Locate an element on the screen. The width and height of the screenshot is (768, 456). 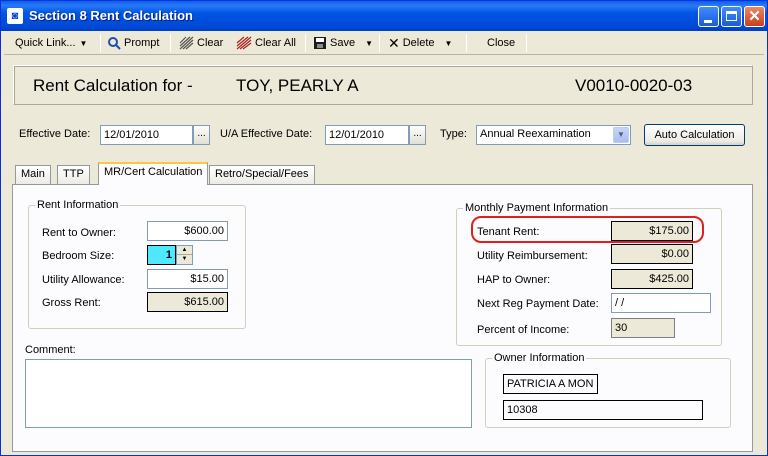
close-icon: ✕ is located at coordinates (754, 16).